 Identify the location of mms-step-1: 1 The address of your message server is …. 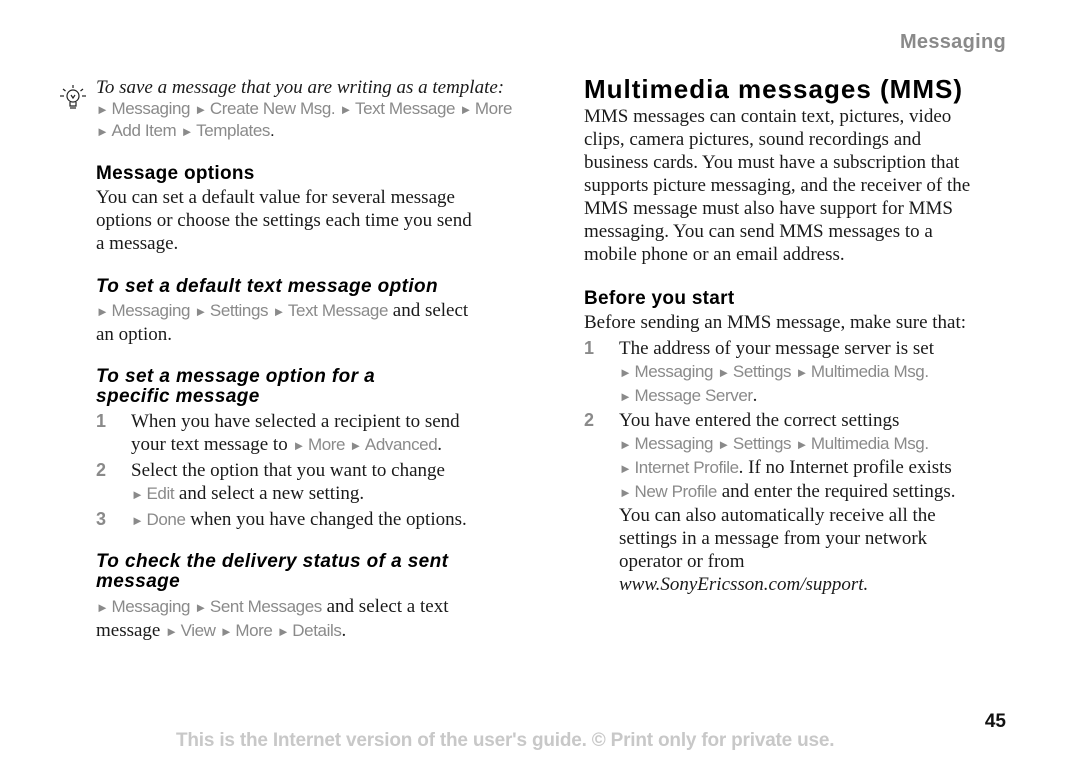
(759, 372).